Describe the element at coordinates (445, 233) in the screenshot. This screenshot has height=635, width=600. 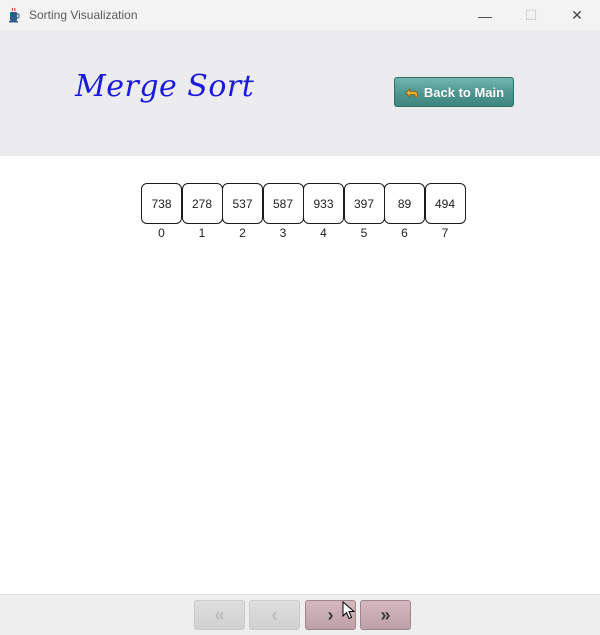
I see `array-index: 7` at that location.